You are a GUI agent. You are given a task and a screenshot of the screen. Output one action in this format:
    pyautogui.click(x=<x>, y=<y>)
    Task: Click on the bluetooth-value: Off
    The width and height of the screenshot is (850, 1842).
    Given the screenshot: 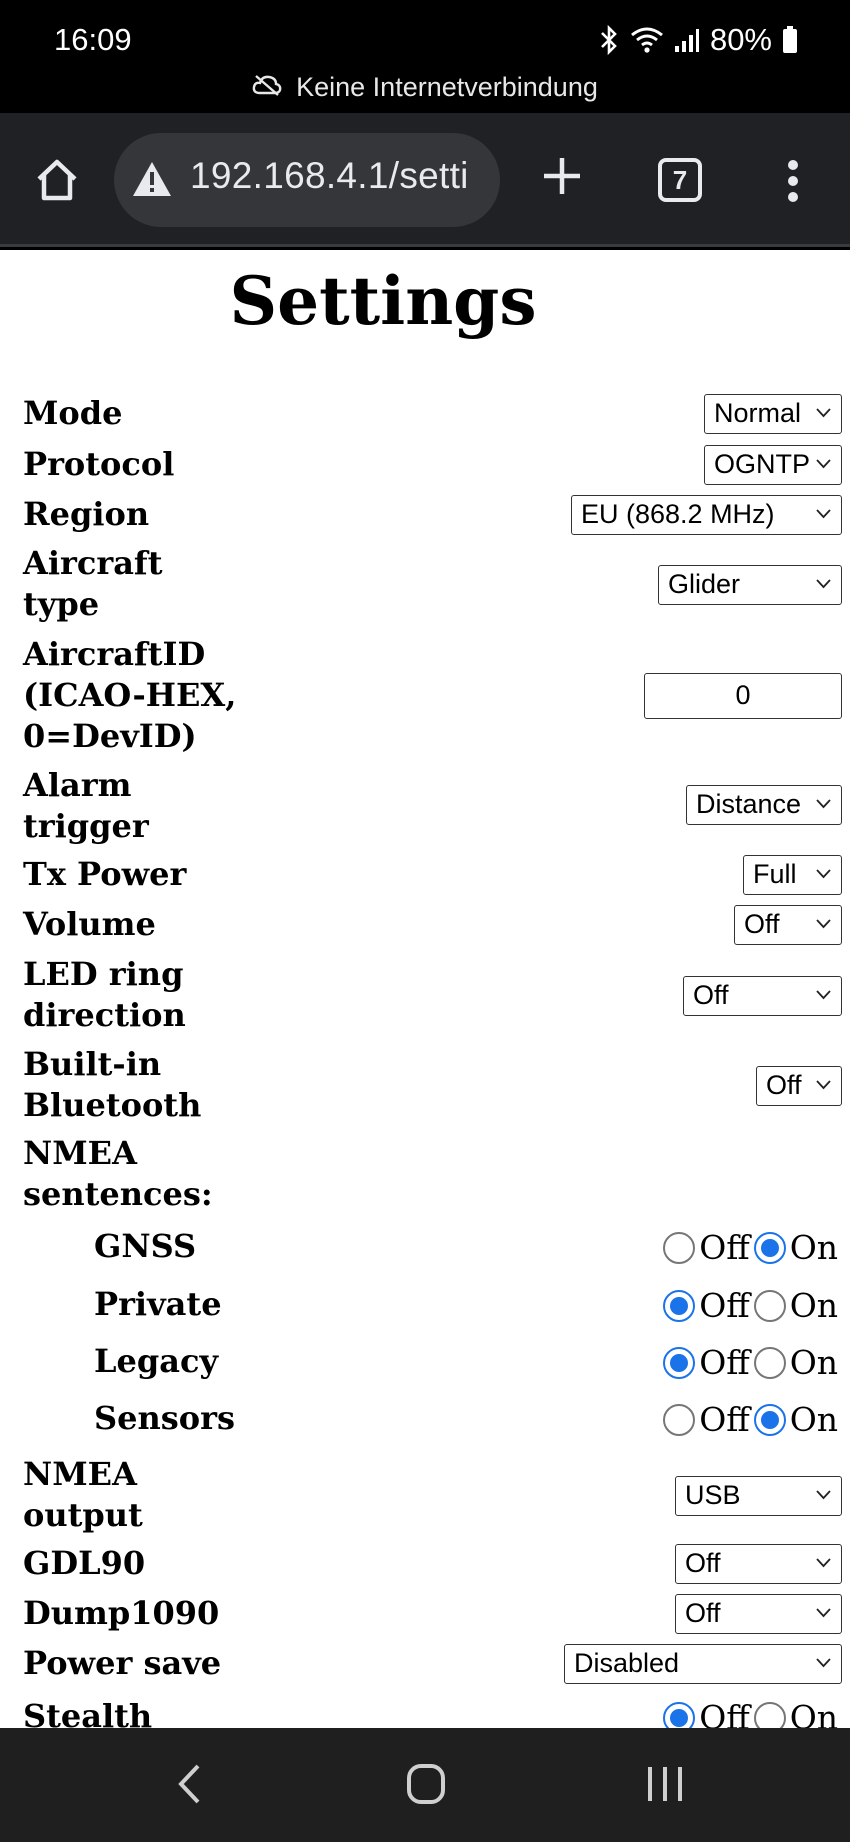 What is the action you would take?
    pyautogui.click(x=784, y=1085)
    